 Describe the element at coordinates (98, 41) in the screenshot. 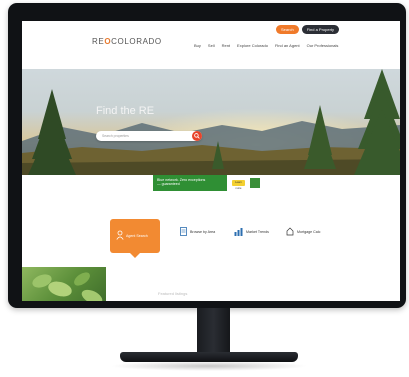

I see `logo-prefix: RE` at that location.